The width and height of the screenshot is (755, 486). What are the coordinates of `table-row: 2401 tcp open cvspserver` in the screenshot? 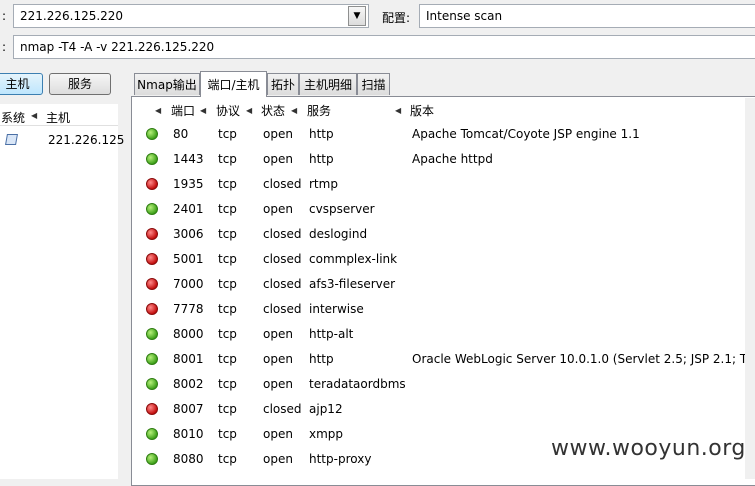 It's located at (448, 209).